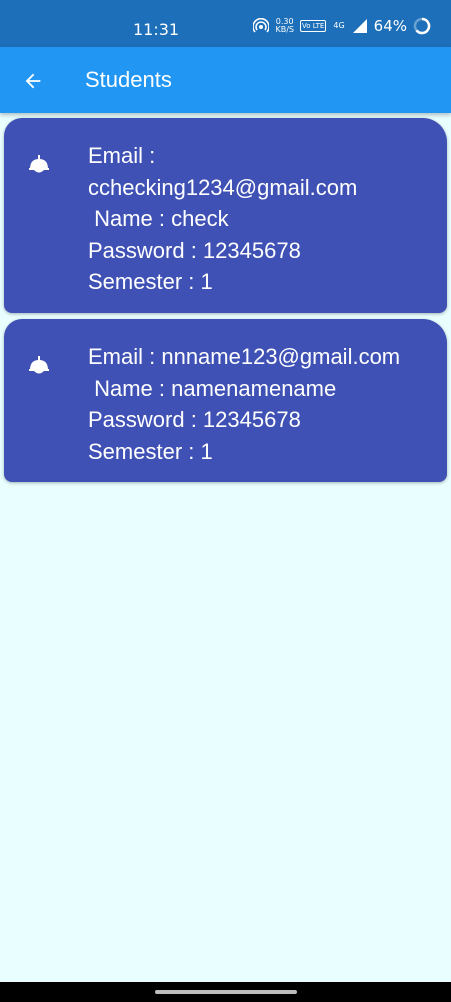 This screenshot has height=1002, width=451. What do you see at coordinates (422, 26) in the screenshot?
I see `battery-ring-icon` at bounding box center [422, 26].